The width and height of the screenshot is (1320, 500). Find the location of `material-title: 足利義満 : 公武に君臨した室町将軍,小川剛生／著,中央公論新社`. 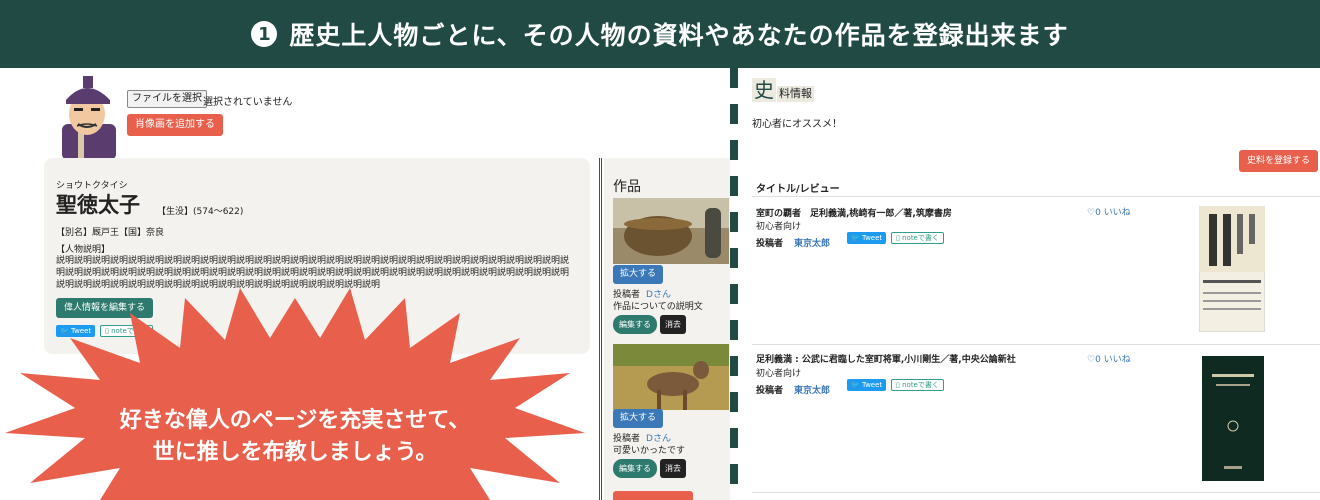

material-title: 足利義満 : 公武に君臨した室町将軍,小川剛生／著,中央公論新社 is located at coordinates (886, 358).